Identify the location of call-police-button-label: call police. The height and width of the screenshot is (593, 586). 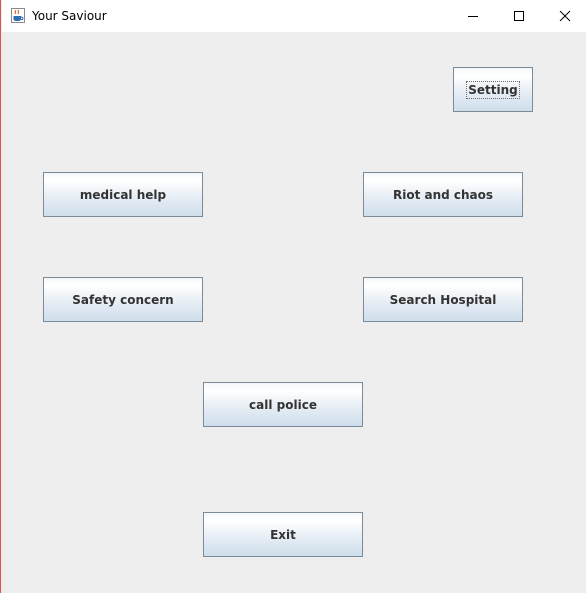
(283, 404).